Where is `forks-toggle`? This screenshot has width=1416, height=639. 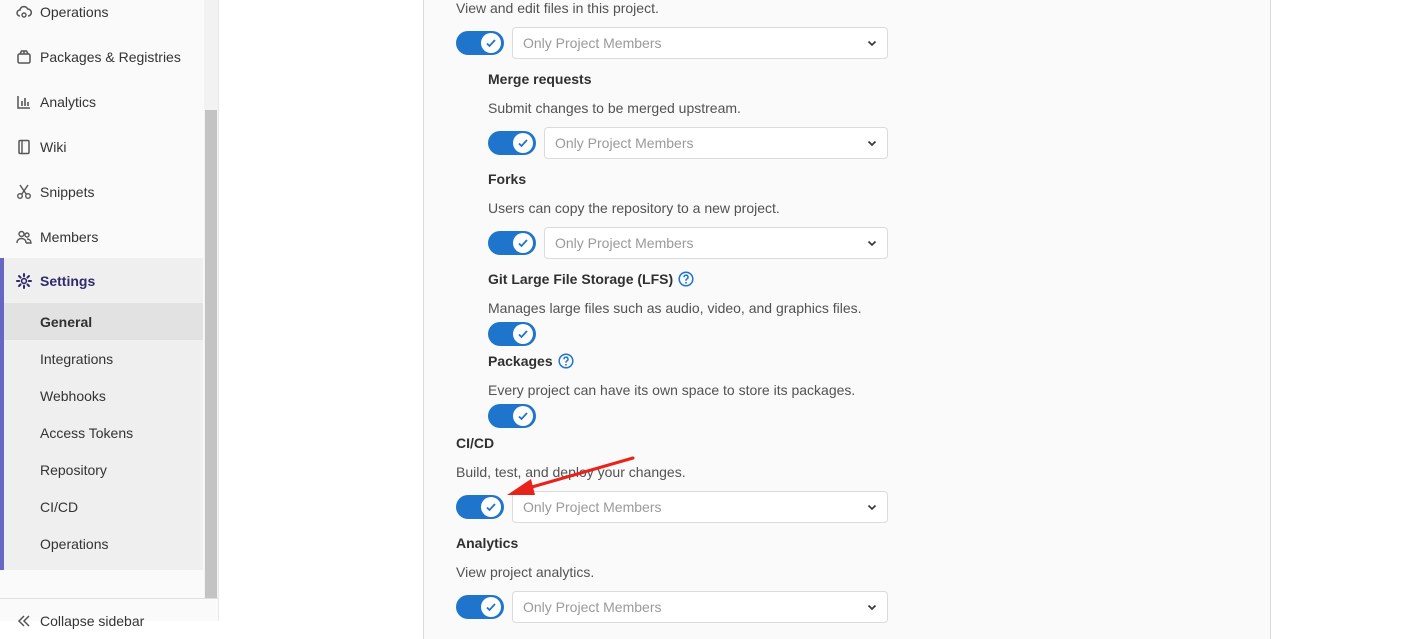 forks-toggle is located at coordinates (512, 243).